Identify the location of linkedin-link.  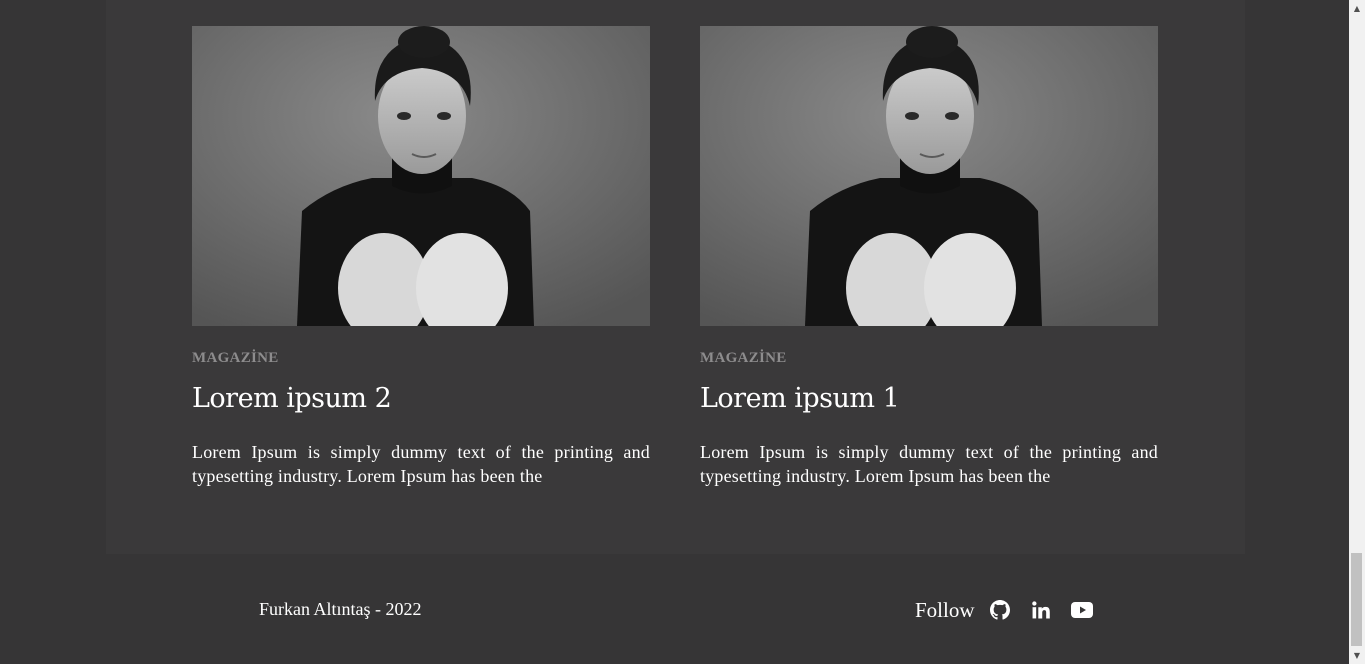
(1041, 610).